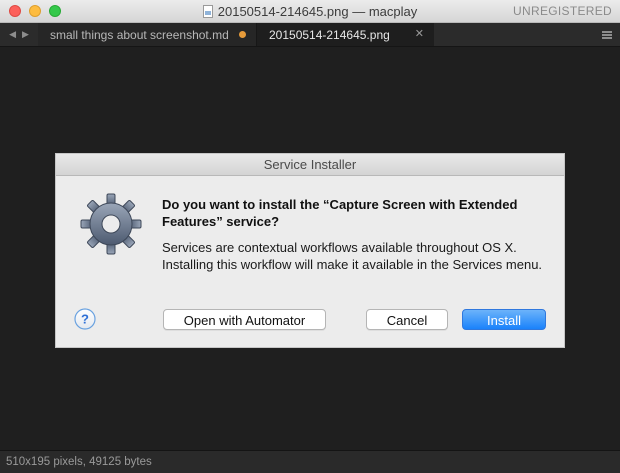 This screenshot has width=620, height=473. I want to click on hamburger-icon, so click(607, 34).